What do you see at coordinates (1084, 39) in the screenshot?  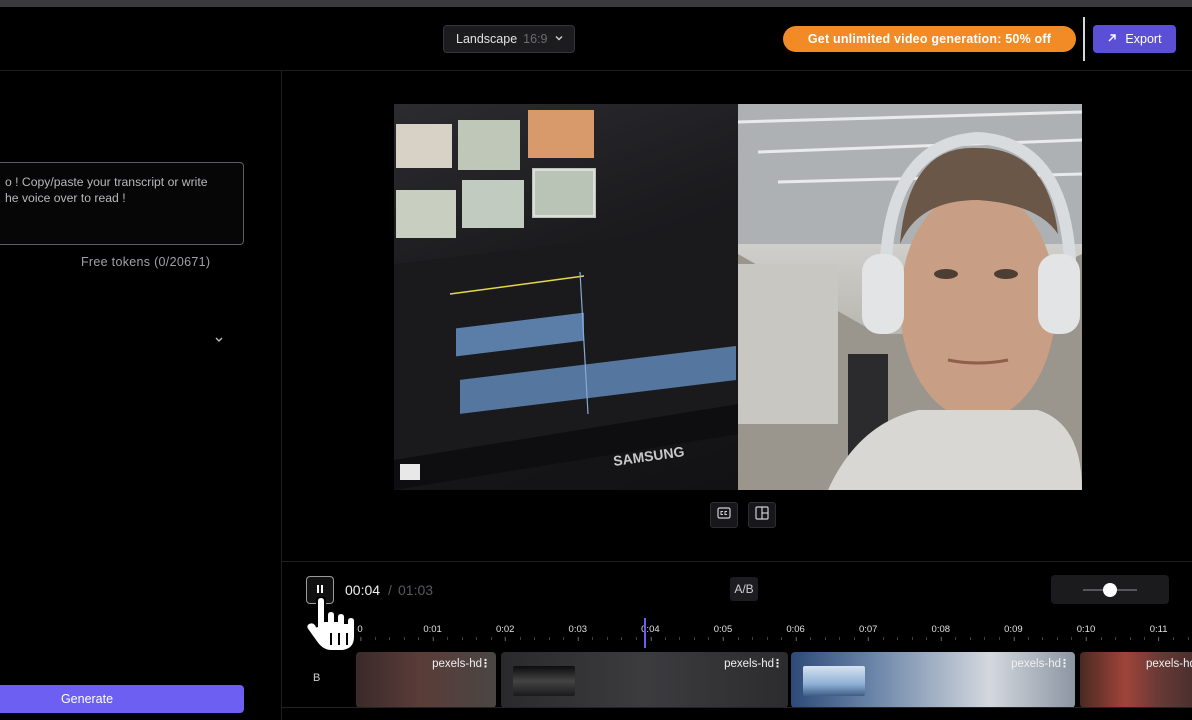 I see `header-divider` at bounding box center [1084, 39].